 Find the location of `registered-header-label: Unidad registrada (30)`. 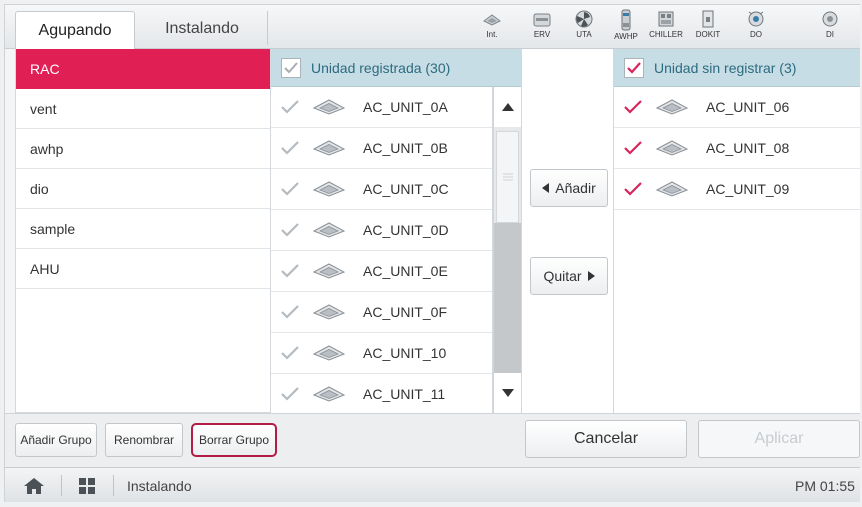

registered-header-label: Unidad registrada (30) is located at coordinates (381, 67).